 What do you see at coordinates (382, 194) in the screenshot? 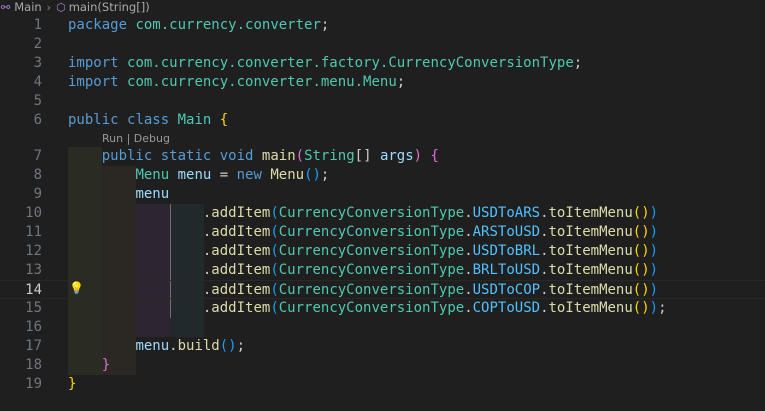
I see `code-line: 9 menu` at bounding box center [382, 194].